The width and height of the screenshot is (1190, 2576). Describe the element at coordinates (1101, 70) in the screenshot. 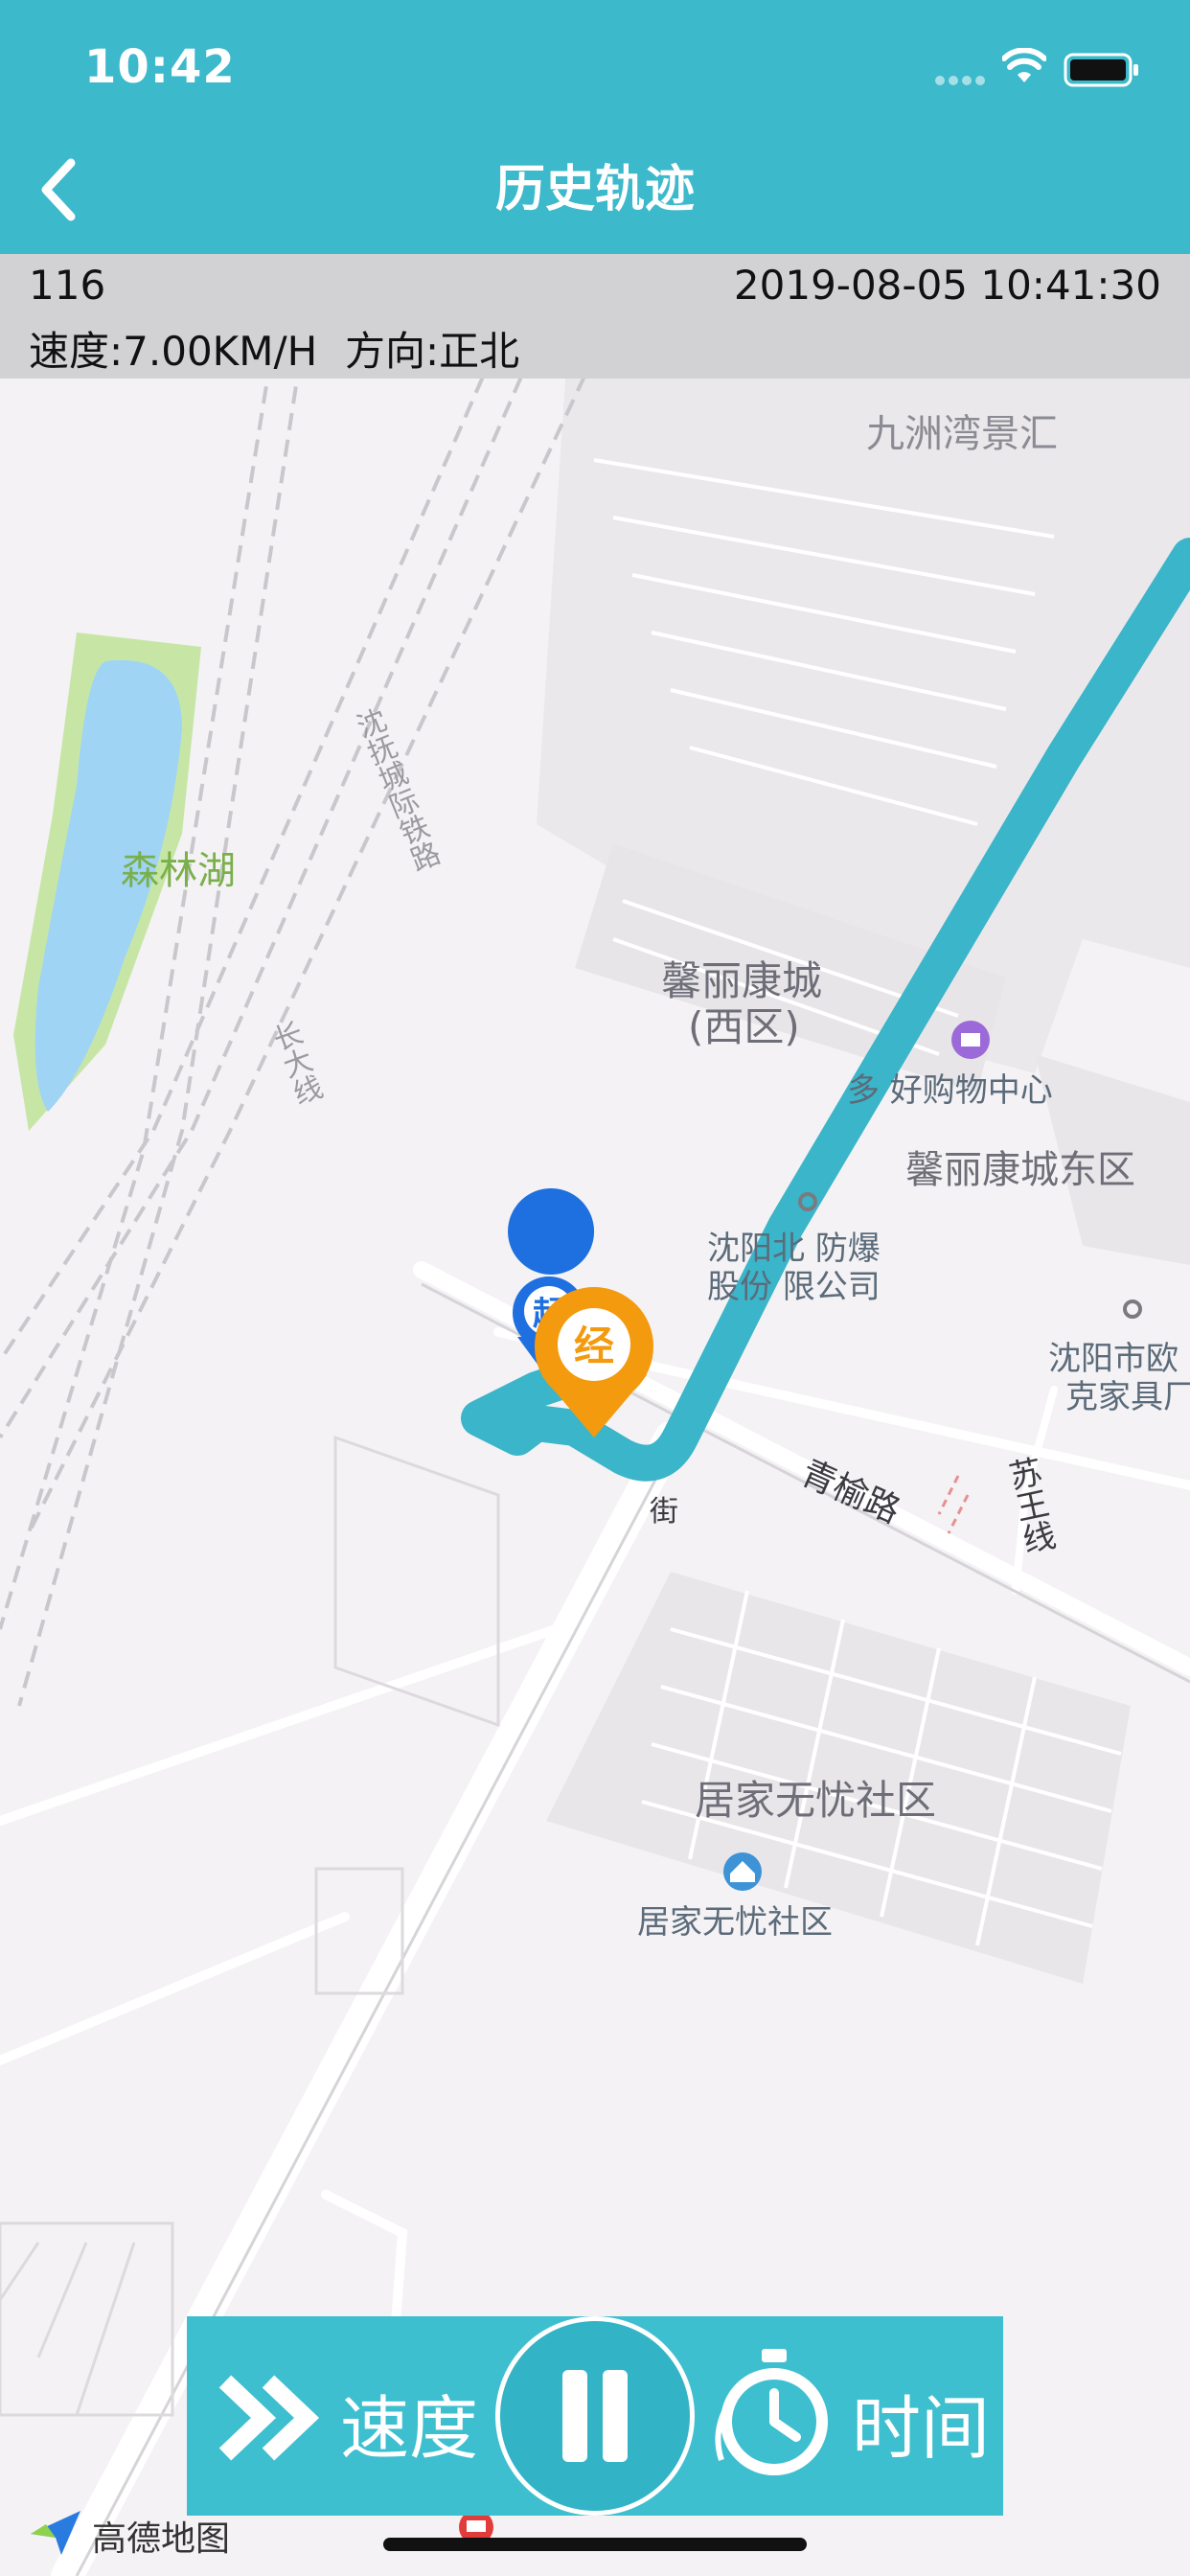

I see `battery-icon` at that location.